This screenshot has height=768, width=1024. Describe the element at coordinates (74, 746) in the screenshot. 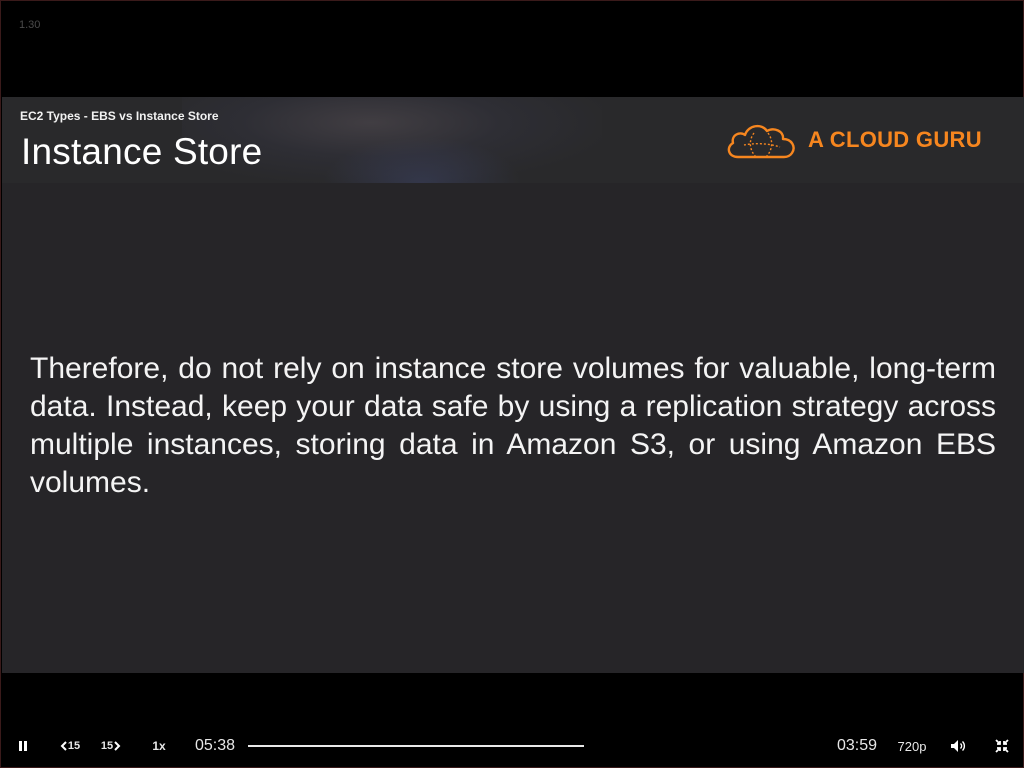

I see `rewind-label: 15` at that location.